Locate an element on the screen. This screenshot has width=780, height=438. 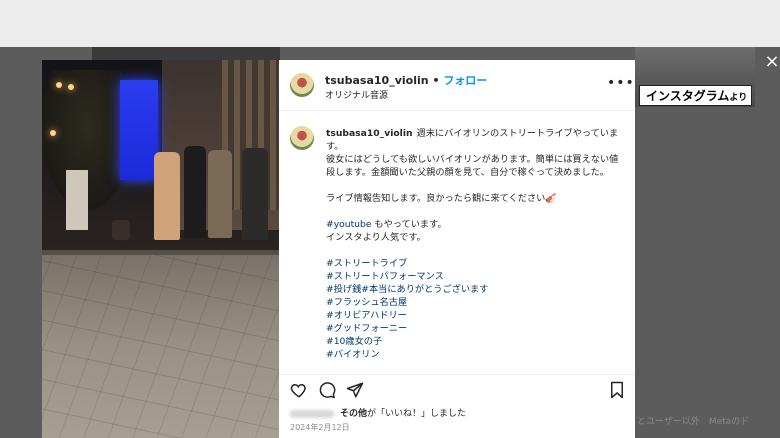
more-horizontal-icon: ••• is located at coordinates (621, 83).